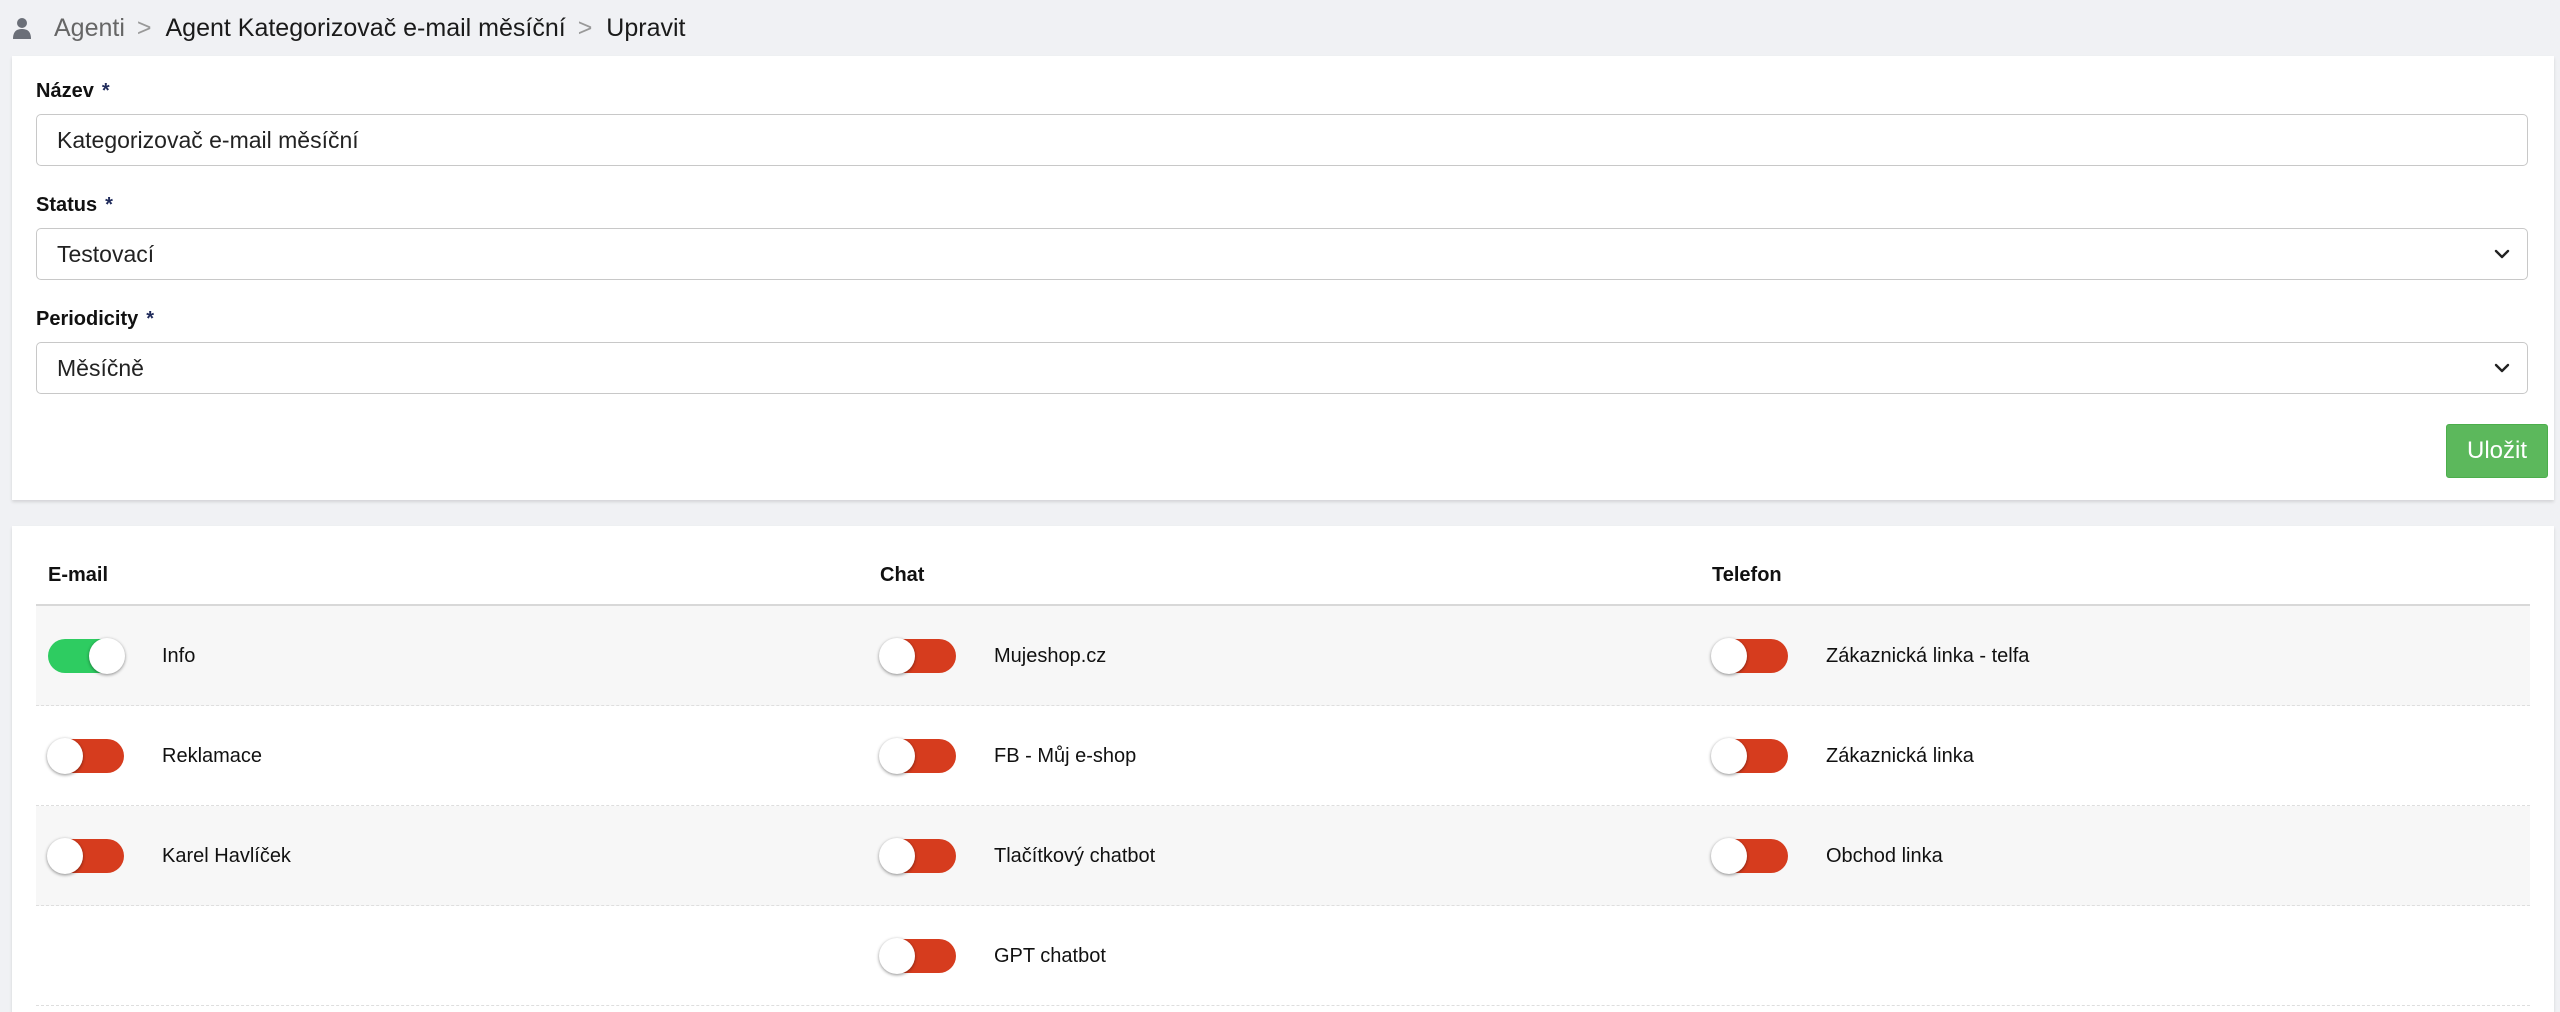  I want to click on channel-cell: Obchod linka, so click(1827, 856).